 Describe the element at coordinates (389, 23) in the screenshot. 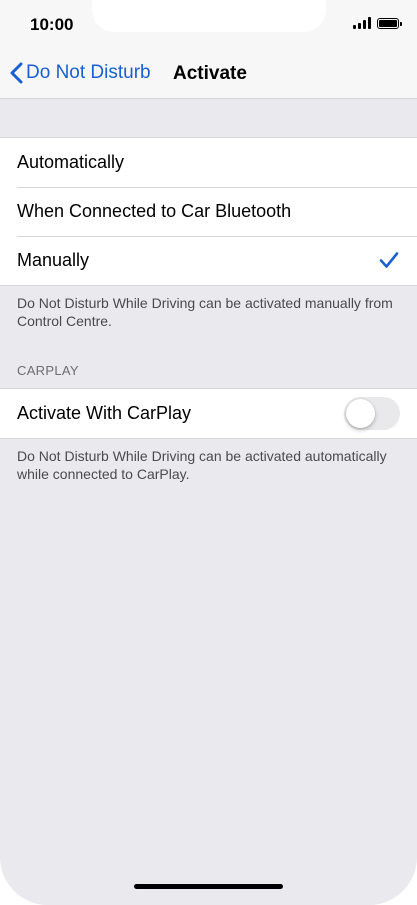

I see `battery-icon` at that location.